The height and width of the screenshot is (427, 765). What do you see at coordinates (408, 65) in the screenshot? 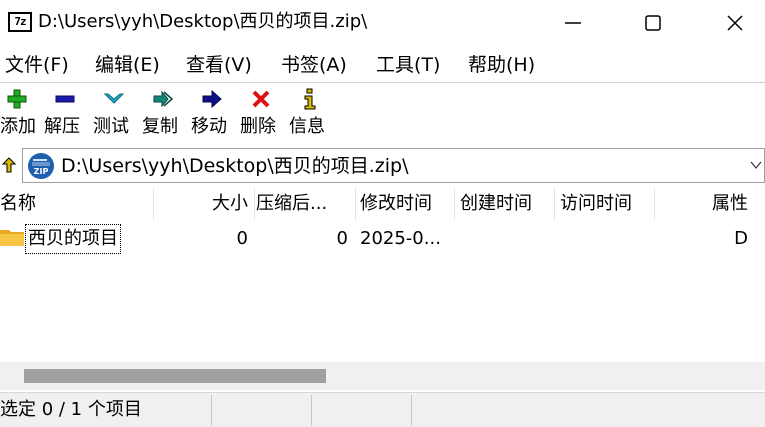
I see `menu-tools: 工具(T)` at bounding box center [408, 65].